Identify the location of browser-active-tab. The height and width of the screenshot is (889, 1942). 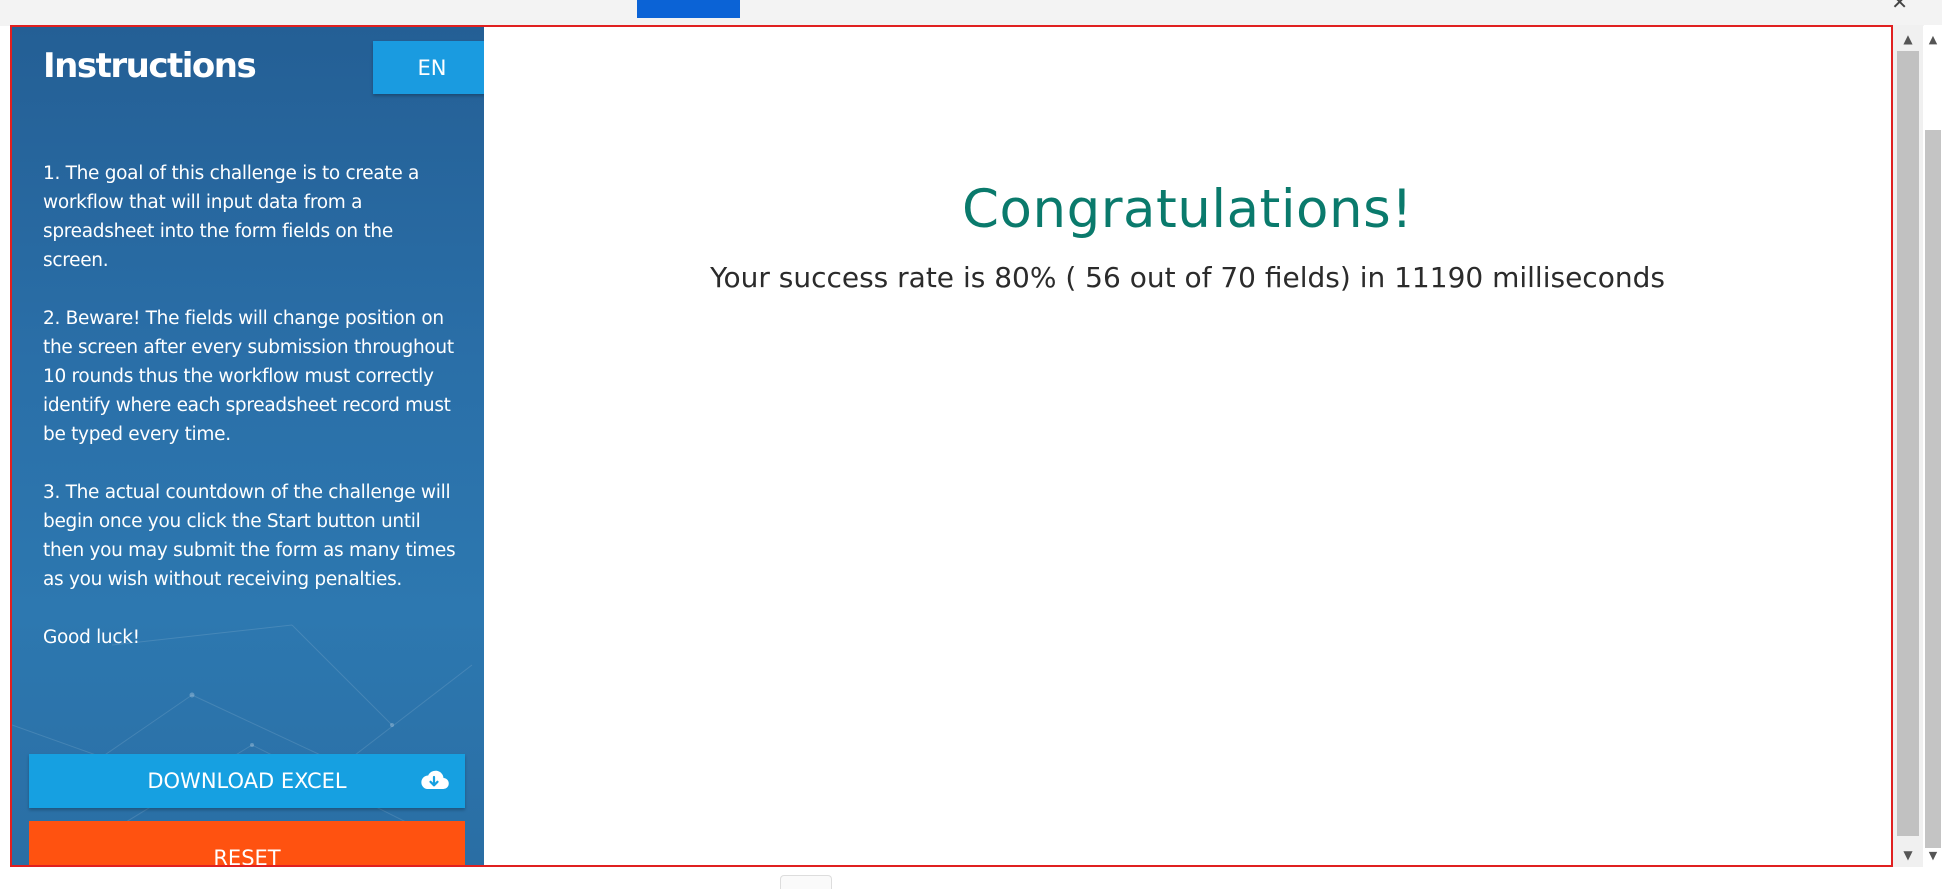
(688, 9).